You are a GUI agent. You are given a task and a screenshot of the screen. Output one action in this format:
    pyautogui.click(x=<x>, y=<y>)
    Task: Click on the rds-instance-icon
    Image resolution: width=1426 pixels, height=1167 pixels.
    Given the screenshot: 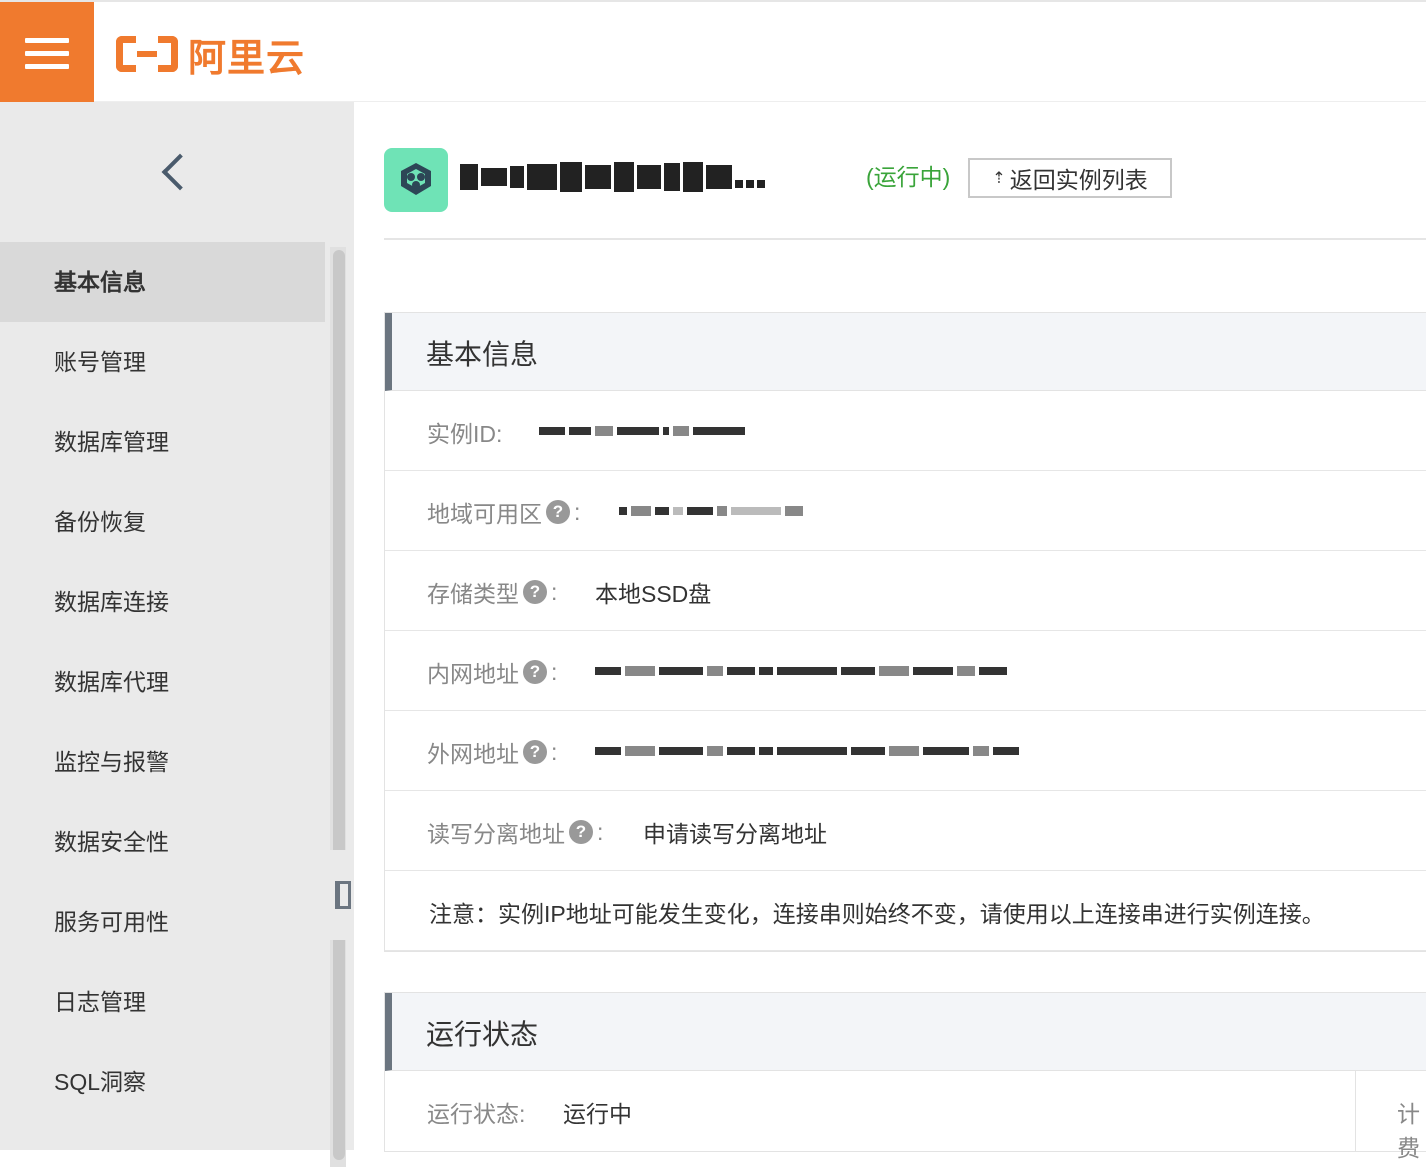 What is the action you would take?
    pyautogui.click(x=416, y=180)
    